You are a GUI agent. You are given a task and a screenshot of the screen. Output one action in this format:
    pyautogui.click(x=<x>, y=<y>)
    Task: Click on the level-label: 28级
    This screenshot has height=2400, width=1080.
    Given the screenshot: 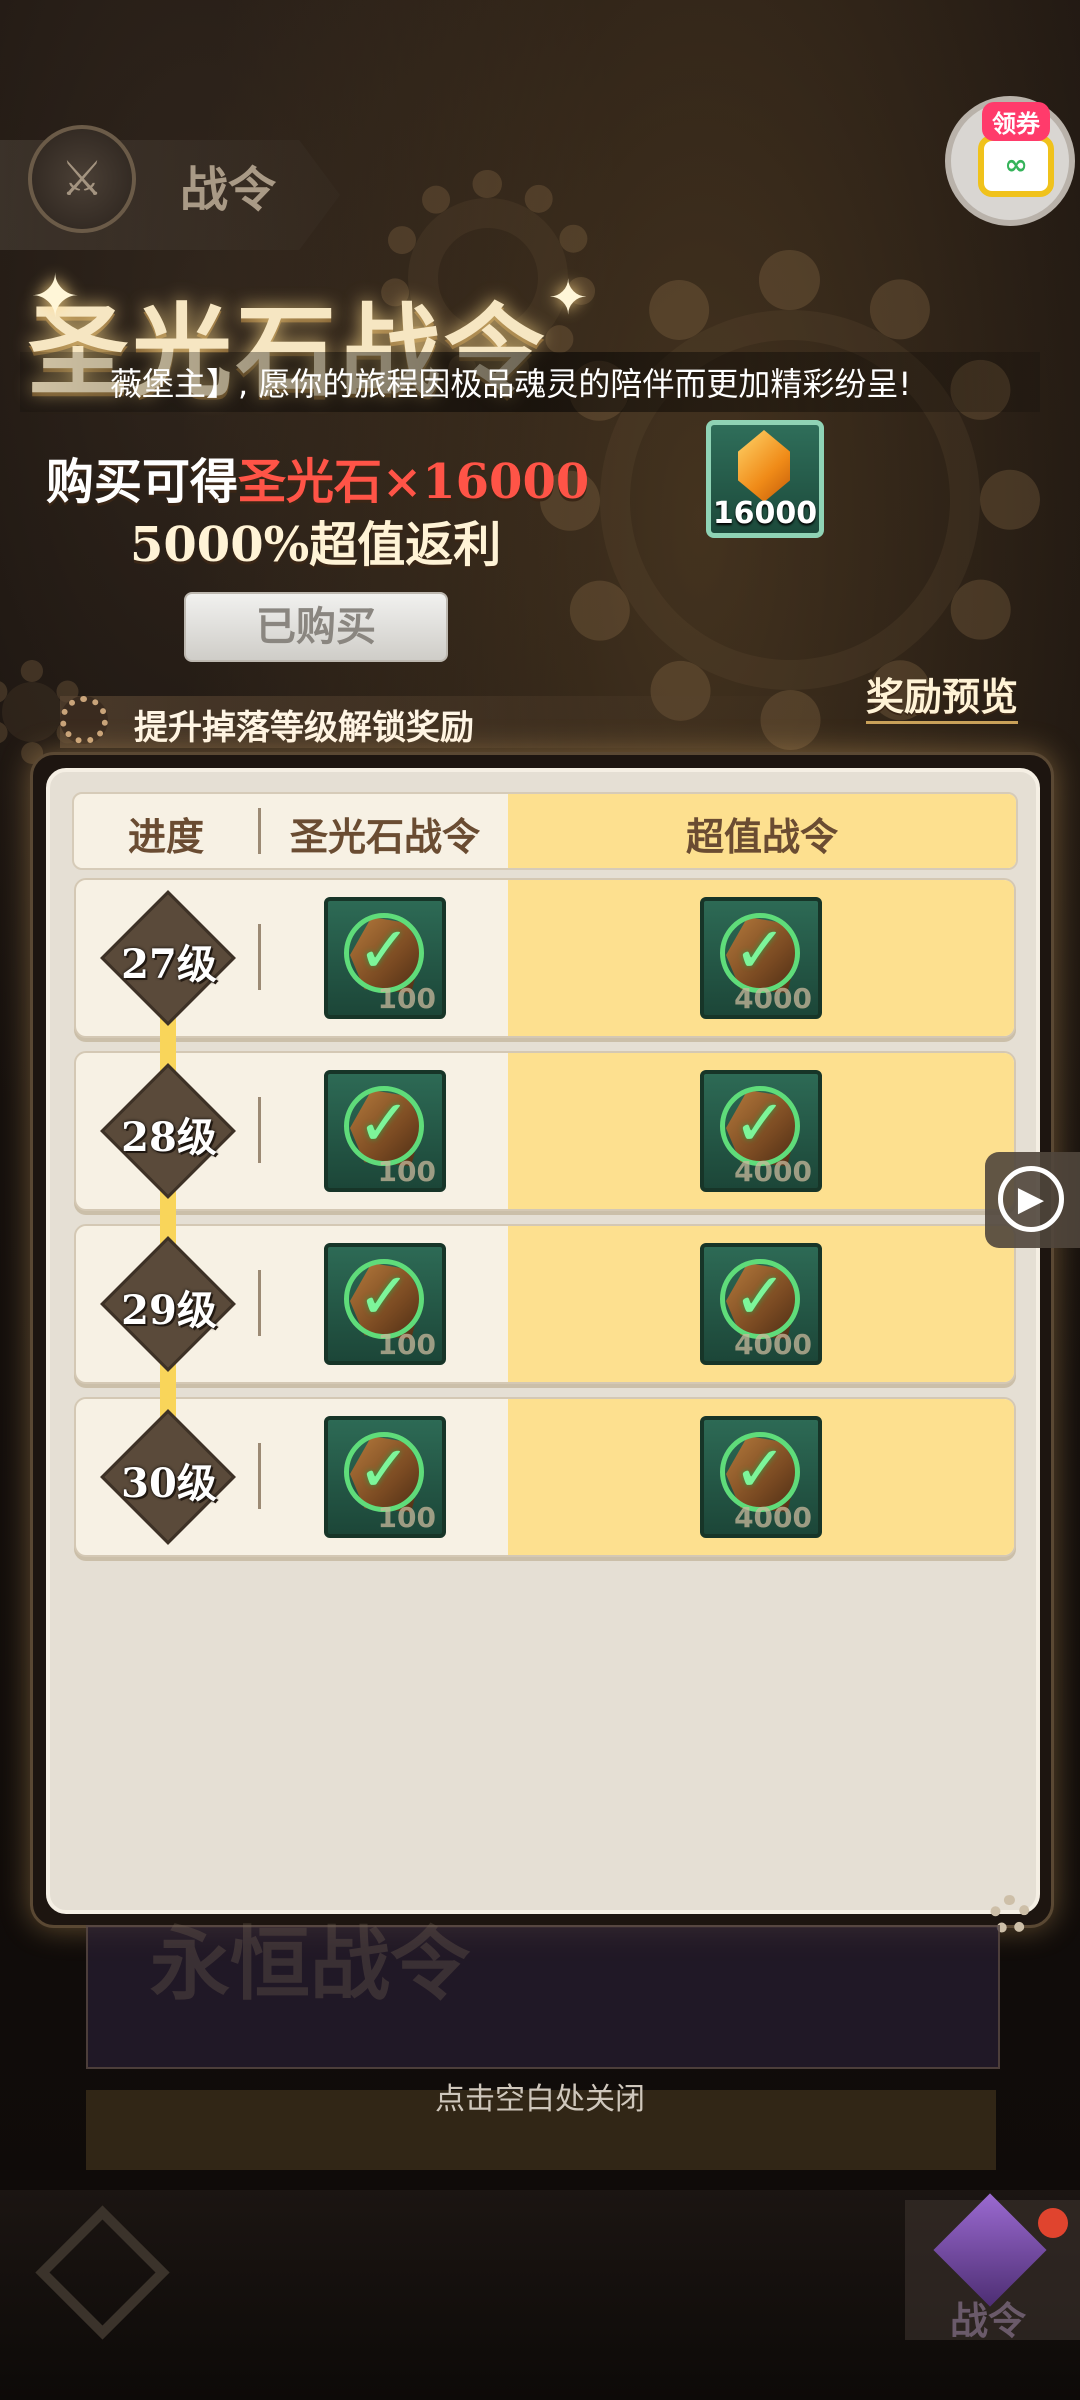 What is the action you would take?
    pyautogui.click(x=169, y=1137)
    